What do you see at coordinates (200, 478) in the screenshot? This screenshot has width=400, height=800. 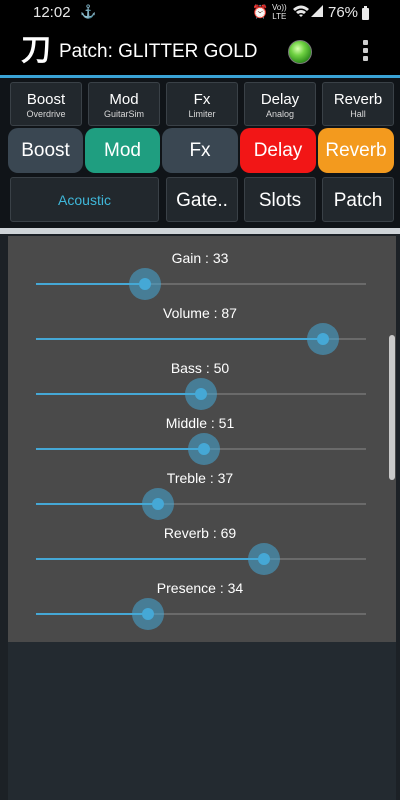 I see `treble-label: Treble : 37` at bounding box center [200, 478].